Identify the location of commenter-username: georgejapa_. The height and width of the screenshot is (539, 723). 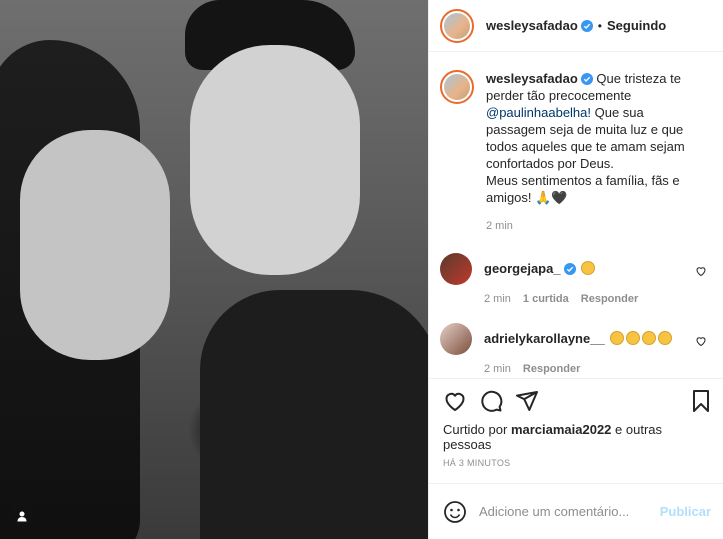
(522, 268).